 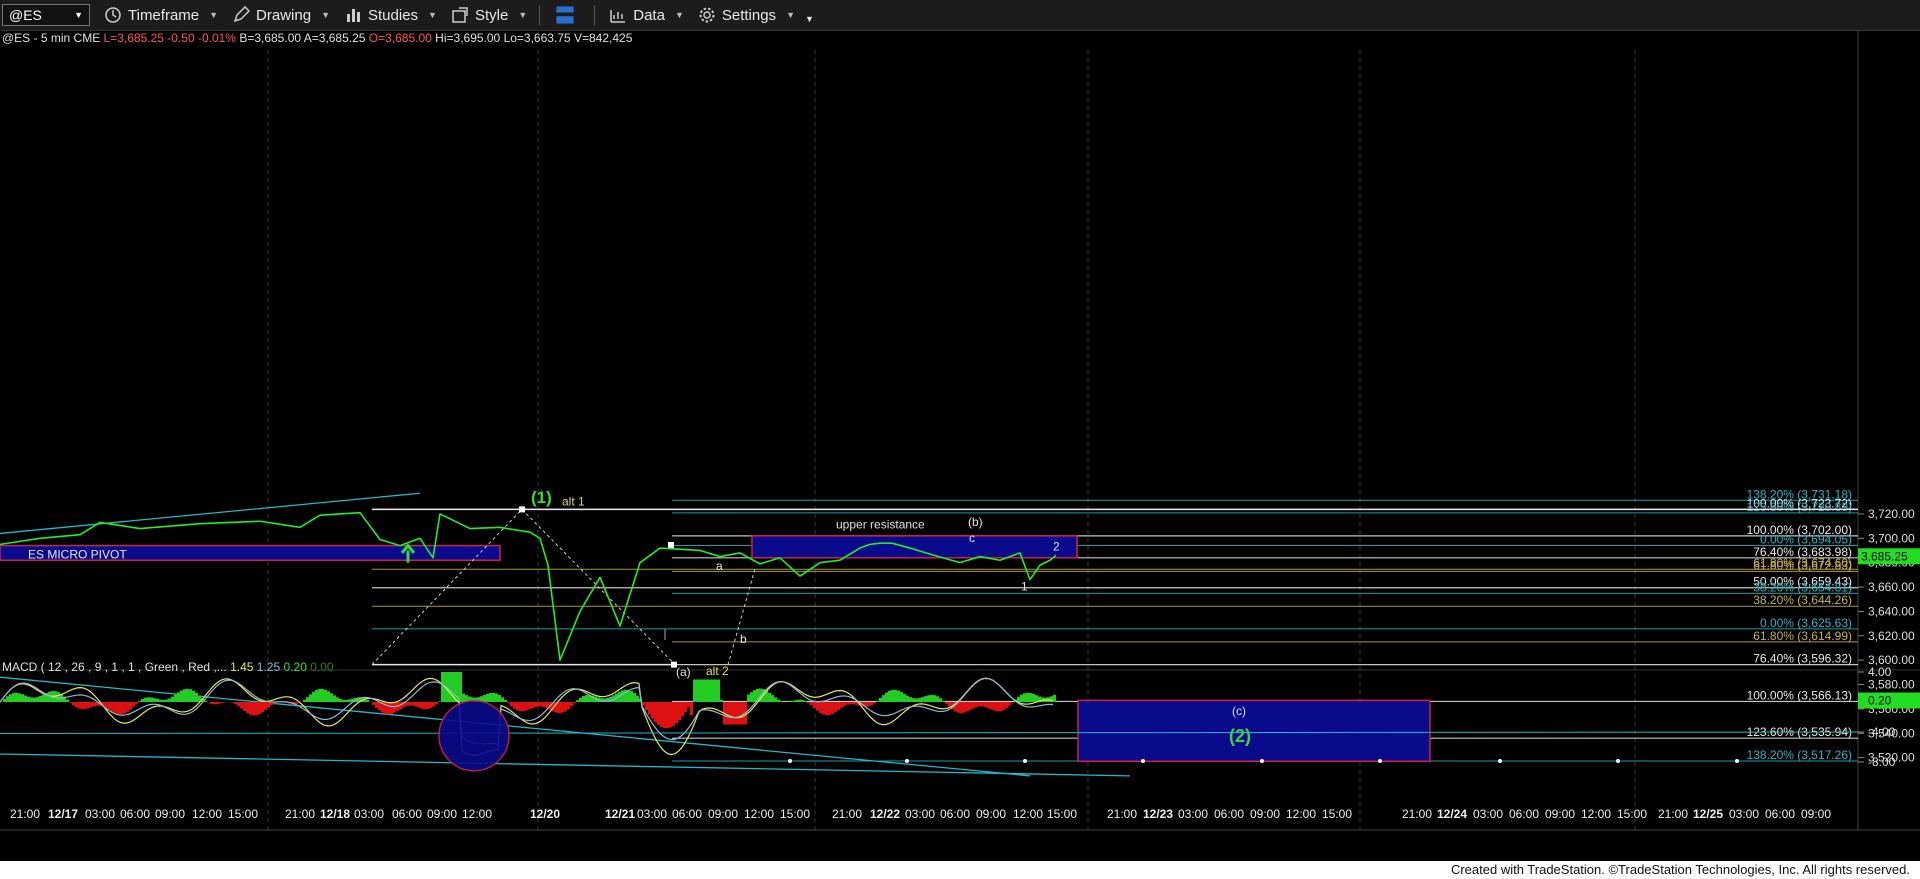 I want to click on data-menu: Data ▼, so click(x=646, y=15).